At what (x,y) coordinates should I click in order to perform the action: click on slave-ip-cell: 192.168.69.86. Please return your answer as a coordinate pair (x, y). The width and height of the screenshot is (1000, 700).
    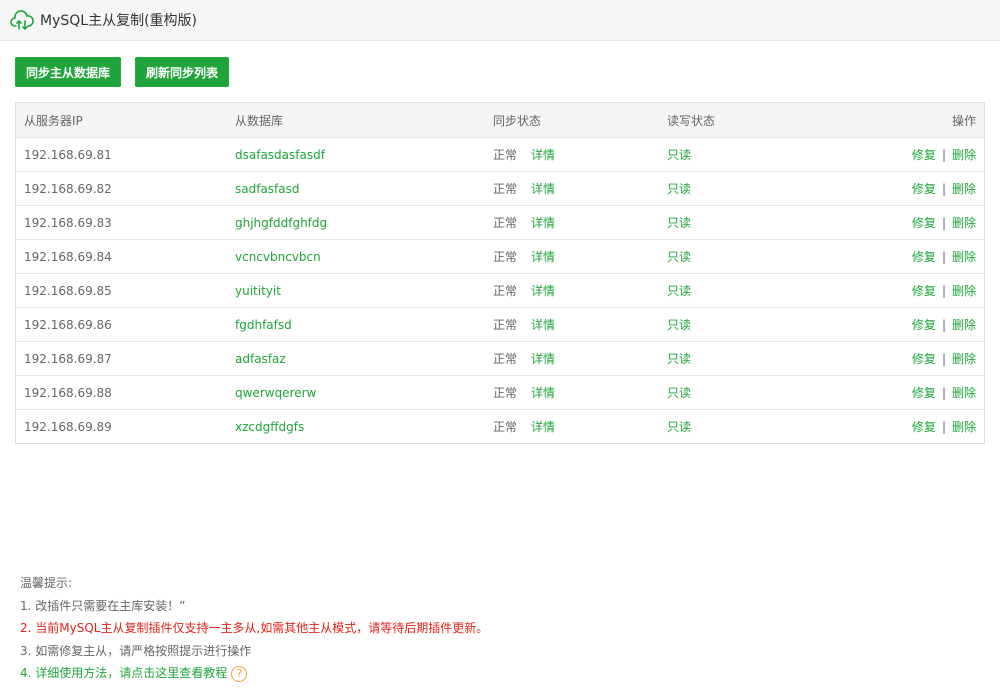
    Looking at the image, I should click on (121, 324).